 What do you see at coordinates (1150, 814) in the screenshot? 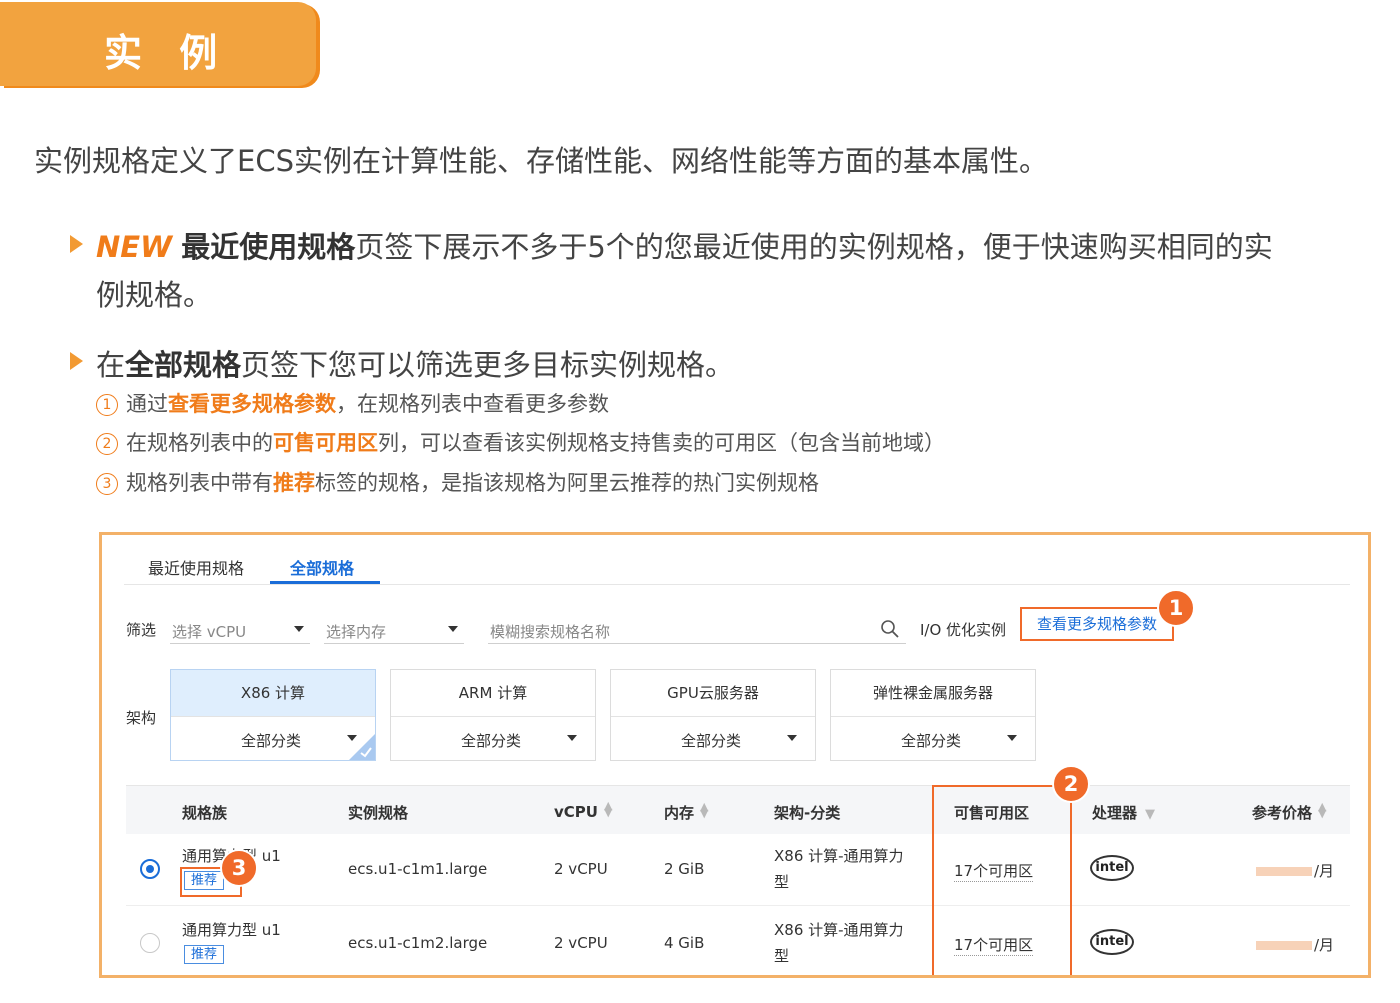
I see `filter-icon: ▼` at bounding box center [1150, 814].